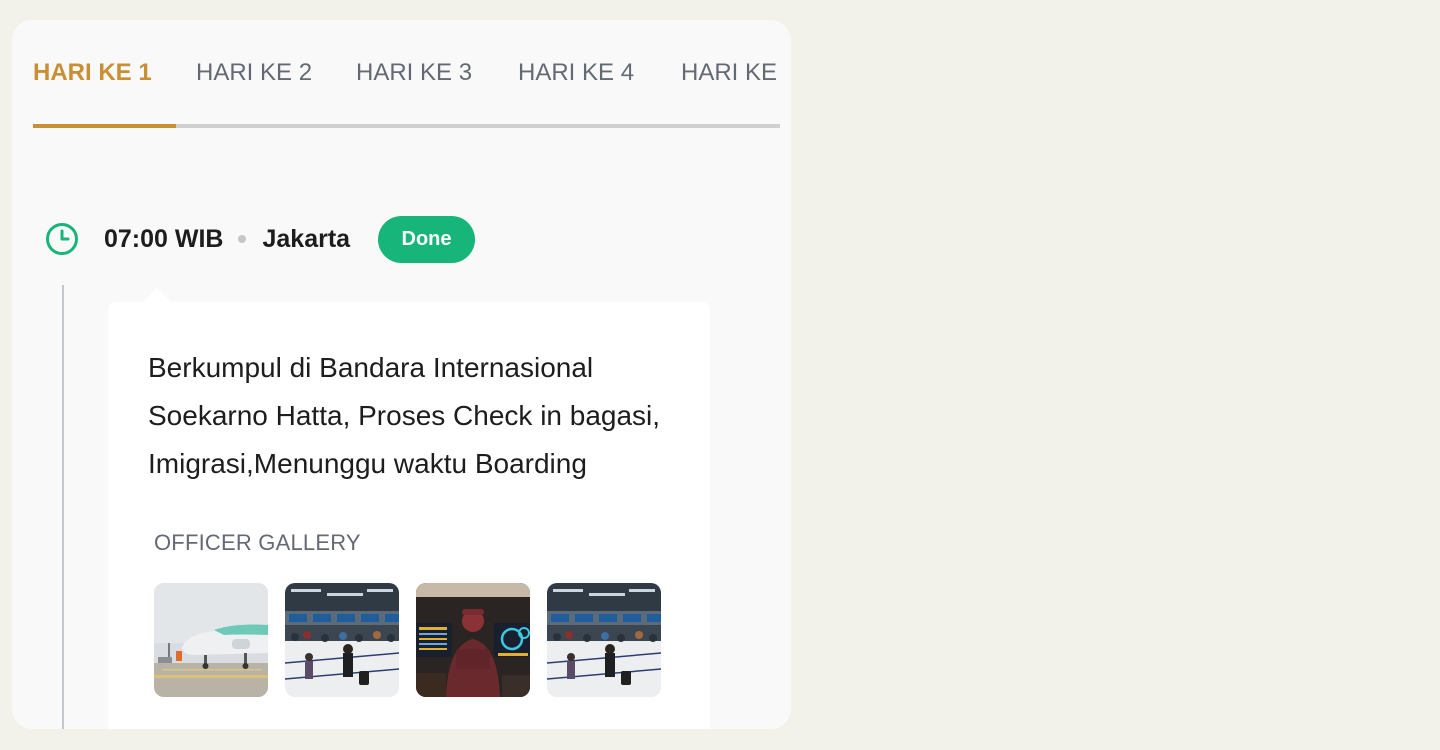 This screenshot has width=1440, height=750. I want to click on gallery-photo-departure-board, so click(473, 640).